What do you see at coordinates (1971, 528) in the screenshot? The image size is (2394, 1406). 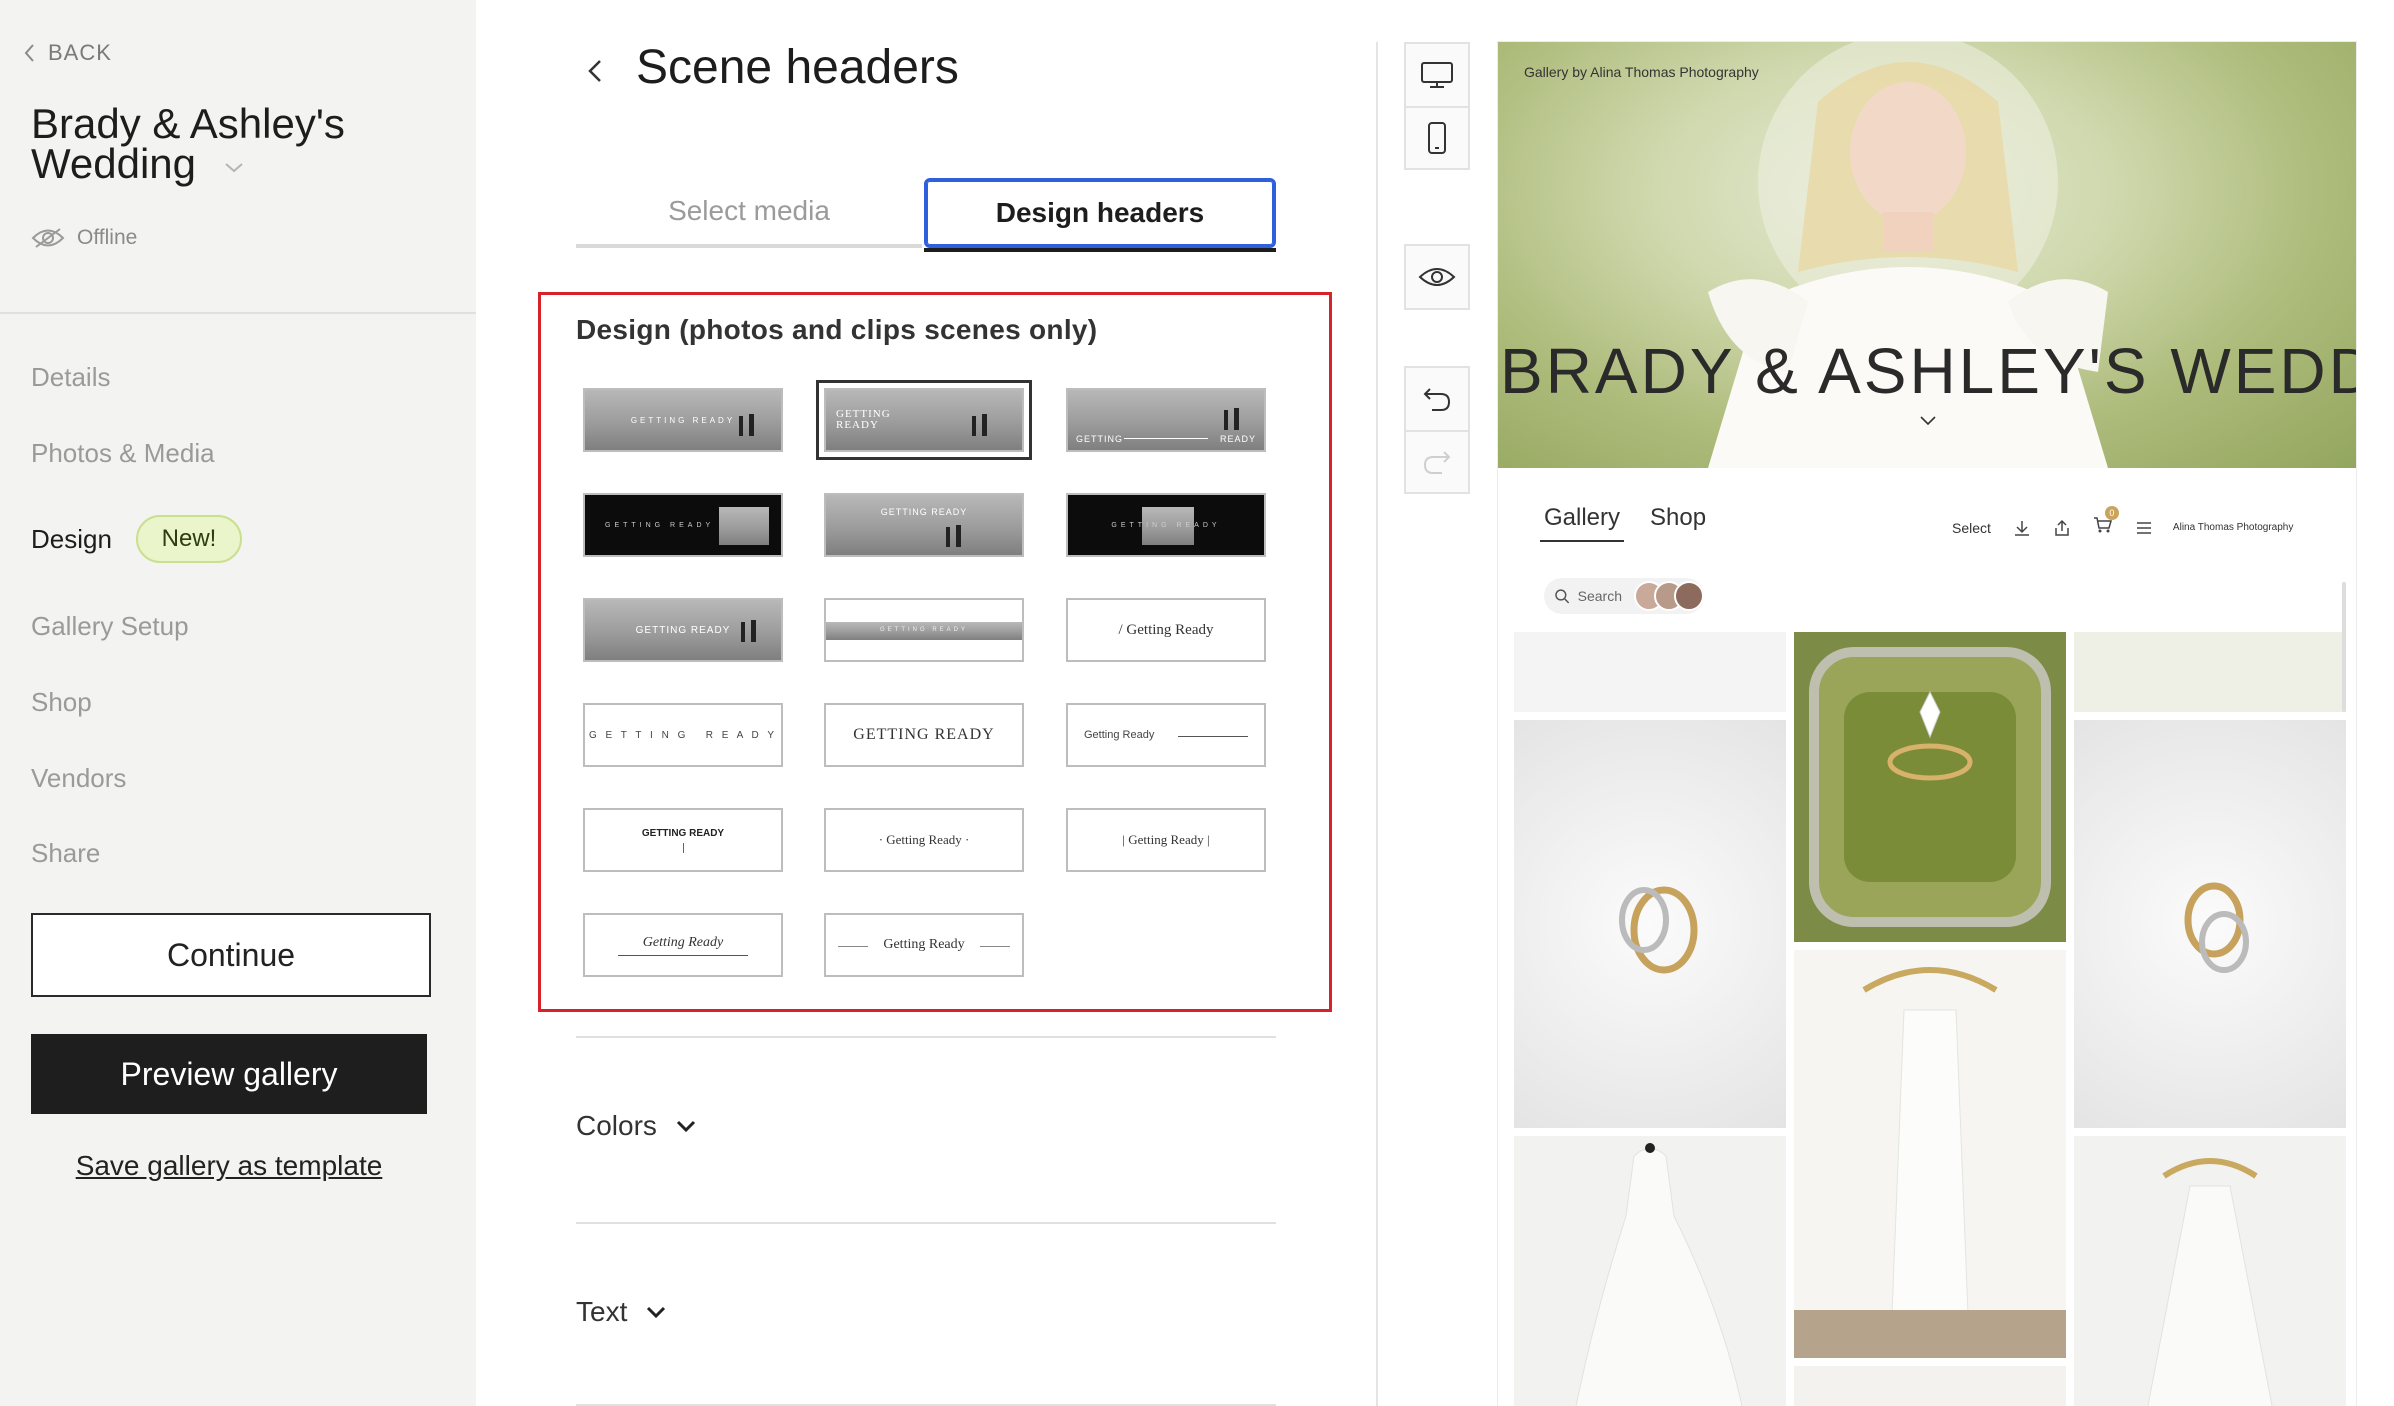 I see `select-link: Select` at bounding box center [1971, 528].